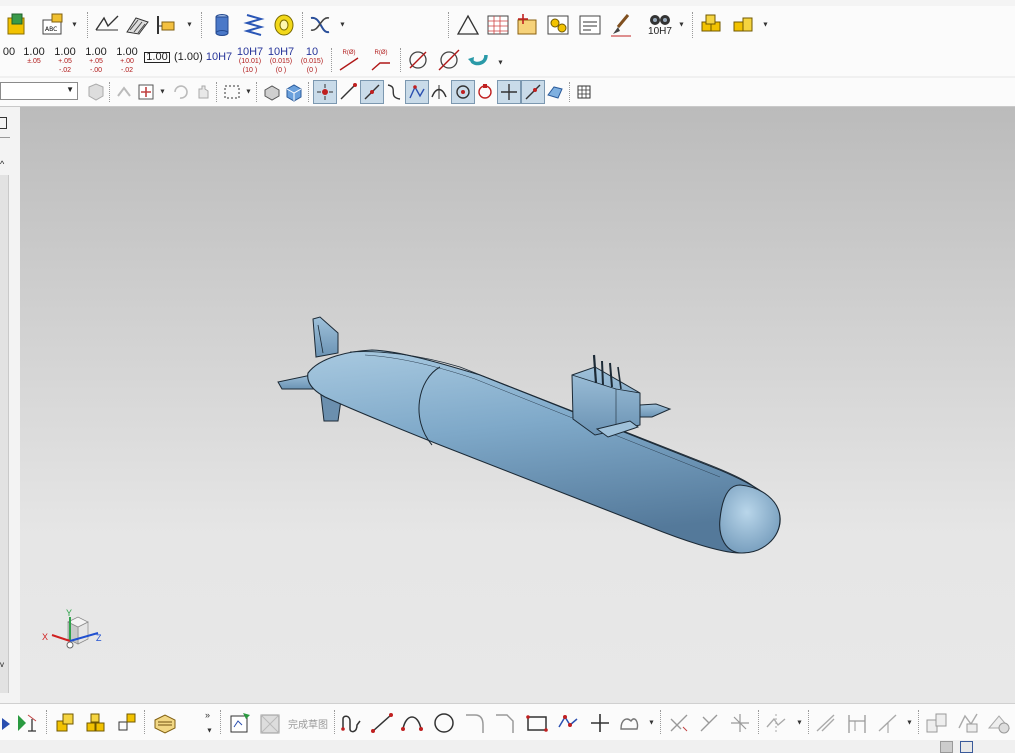 The height and width of the screenshot is (753, 1015). Describe the element at coordinates (232, 92) in the screenshot. I see `box-select-icon` at that location.